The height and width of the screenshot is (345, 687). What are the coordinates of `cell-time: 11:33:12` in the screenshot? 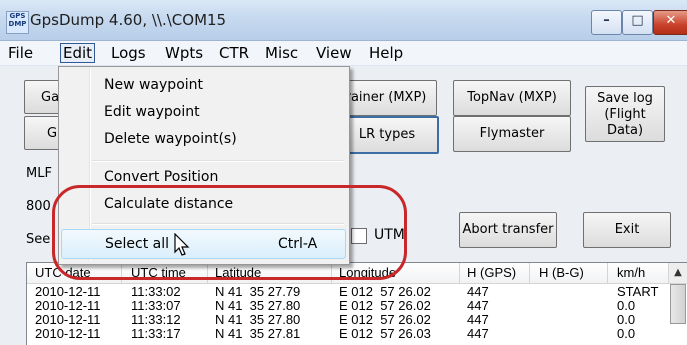 It's located at (156, 319).